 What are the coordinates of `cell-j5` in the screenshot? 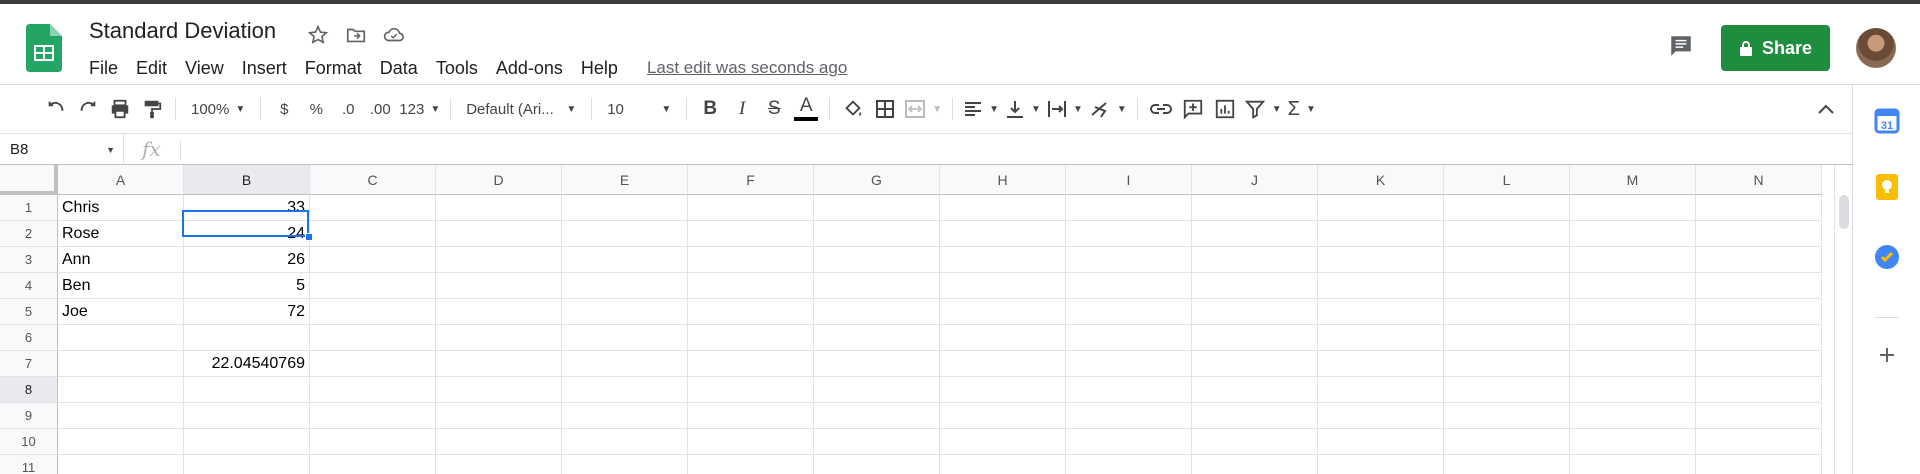 It's located at (1255, 312).